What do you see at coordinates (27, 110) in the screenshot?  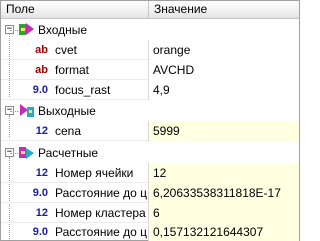 I see `output-group-icon` at bounding box center [27, 110].